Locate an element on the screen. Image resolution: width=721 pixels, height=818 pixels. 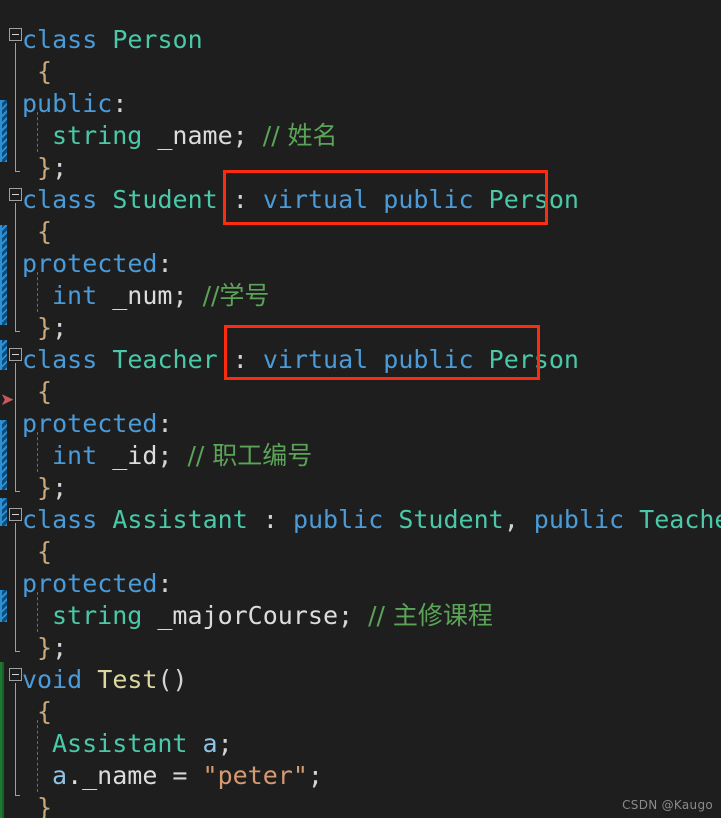
code-token: //学号 is located at coordinates (236, 295).